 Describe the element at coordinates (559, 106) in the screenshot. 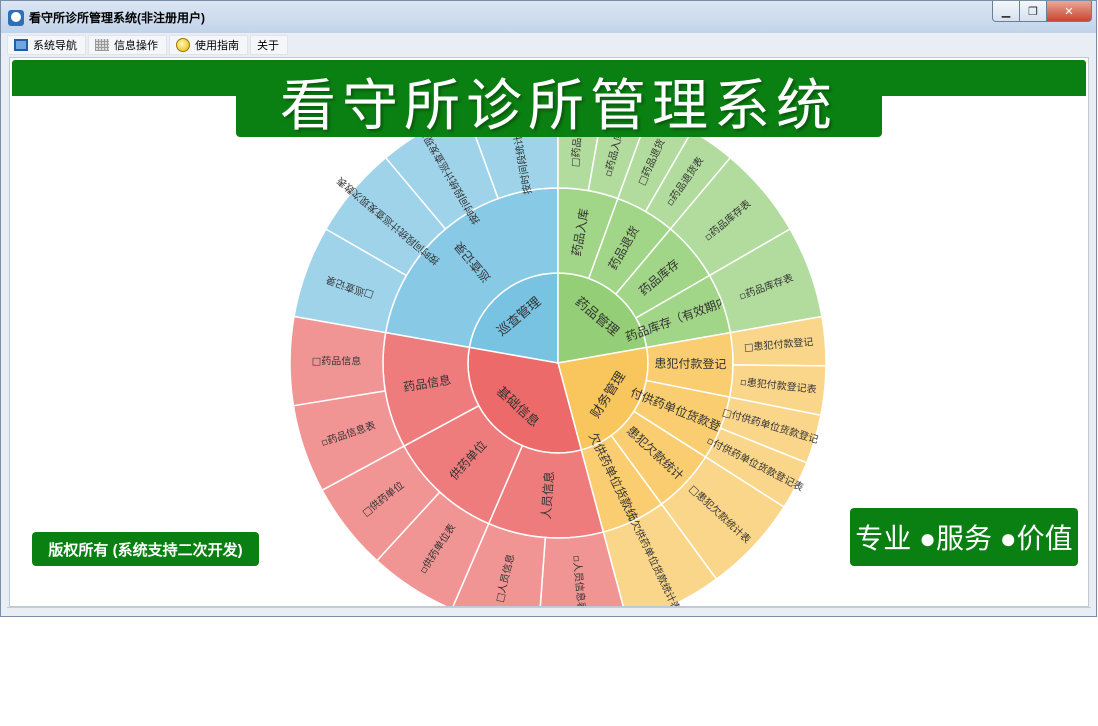

I see `system-title: 看守所诊所管理系统` at that location.